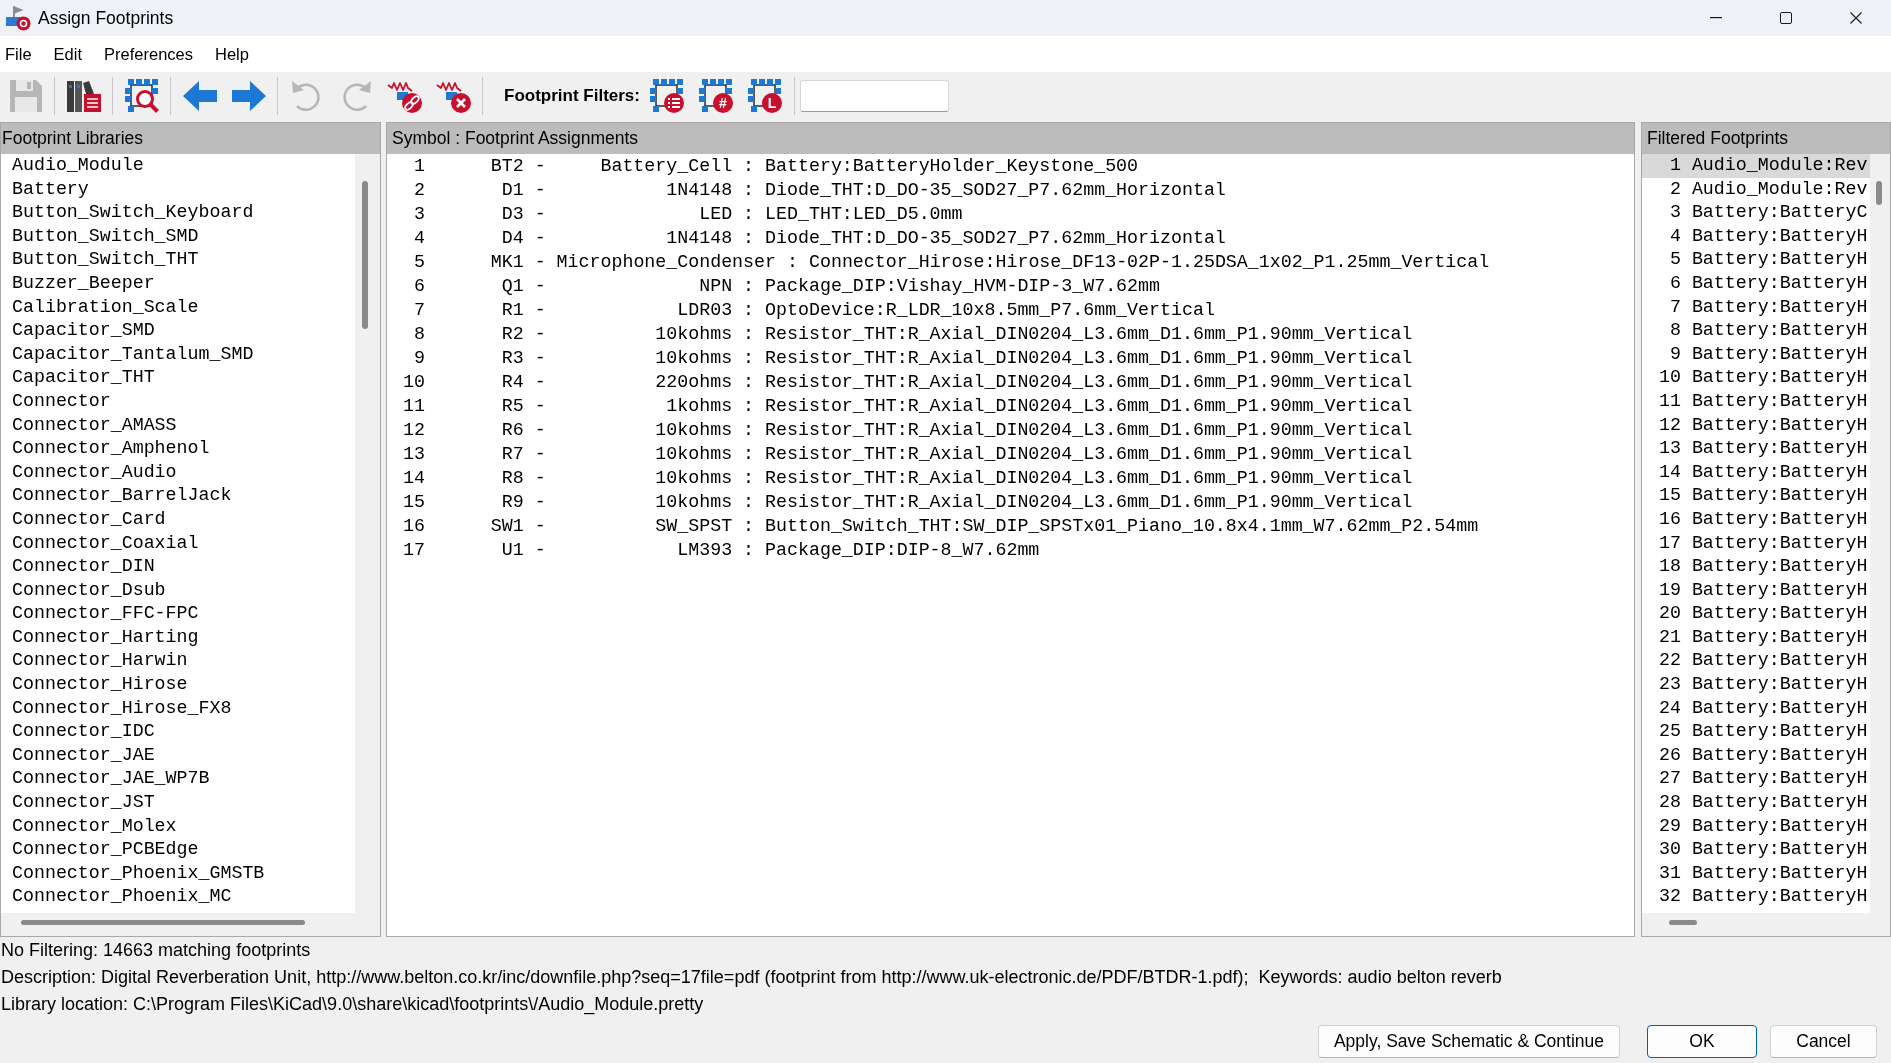  What do you see at coordinates (1756, 567) in the screenshot?
I see `footprint-item: 18 Battery:BatteryH` at bounding box center [1756, 567].